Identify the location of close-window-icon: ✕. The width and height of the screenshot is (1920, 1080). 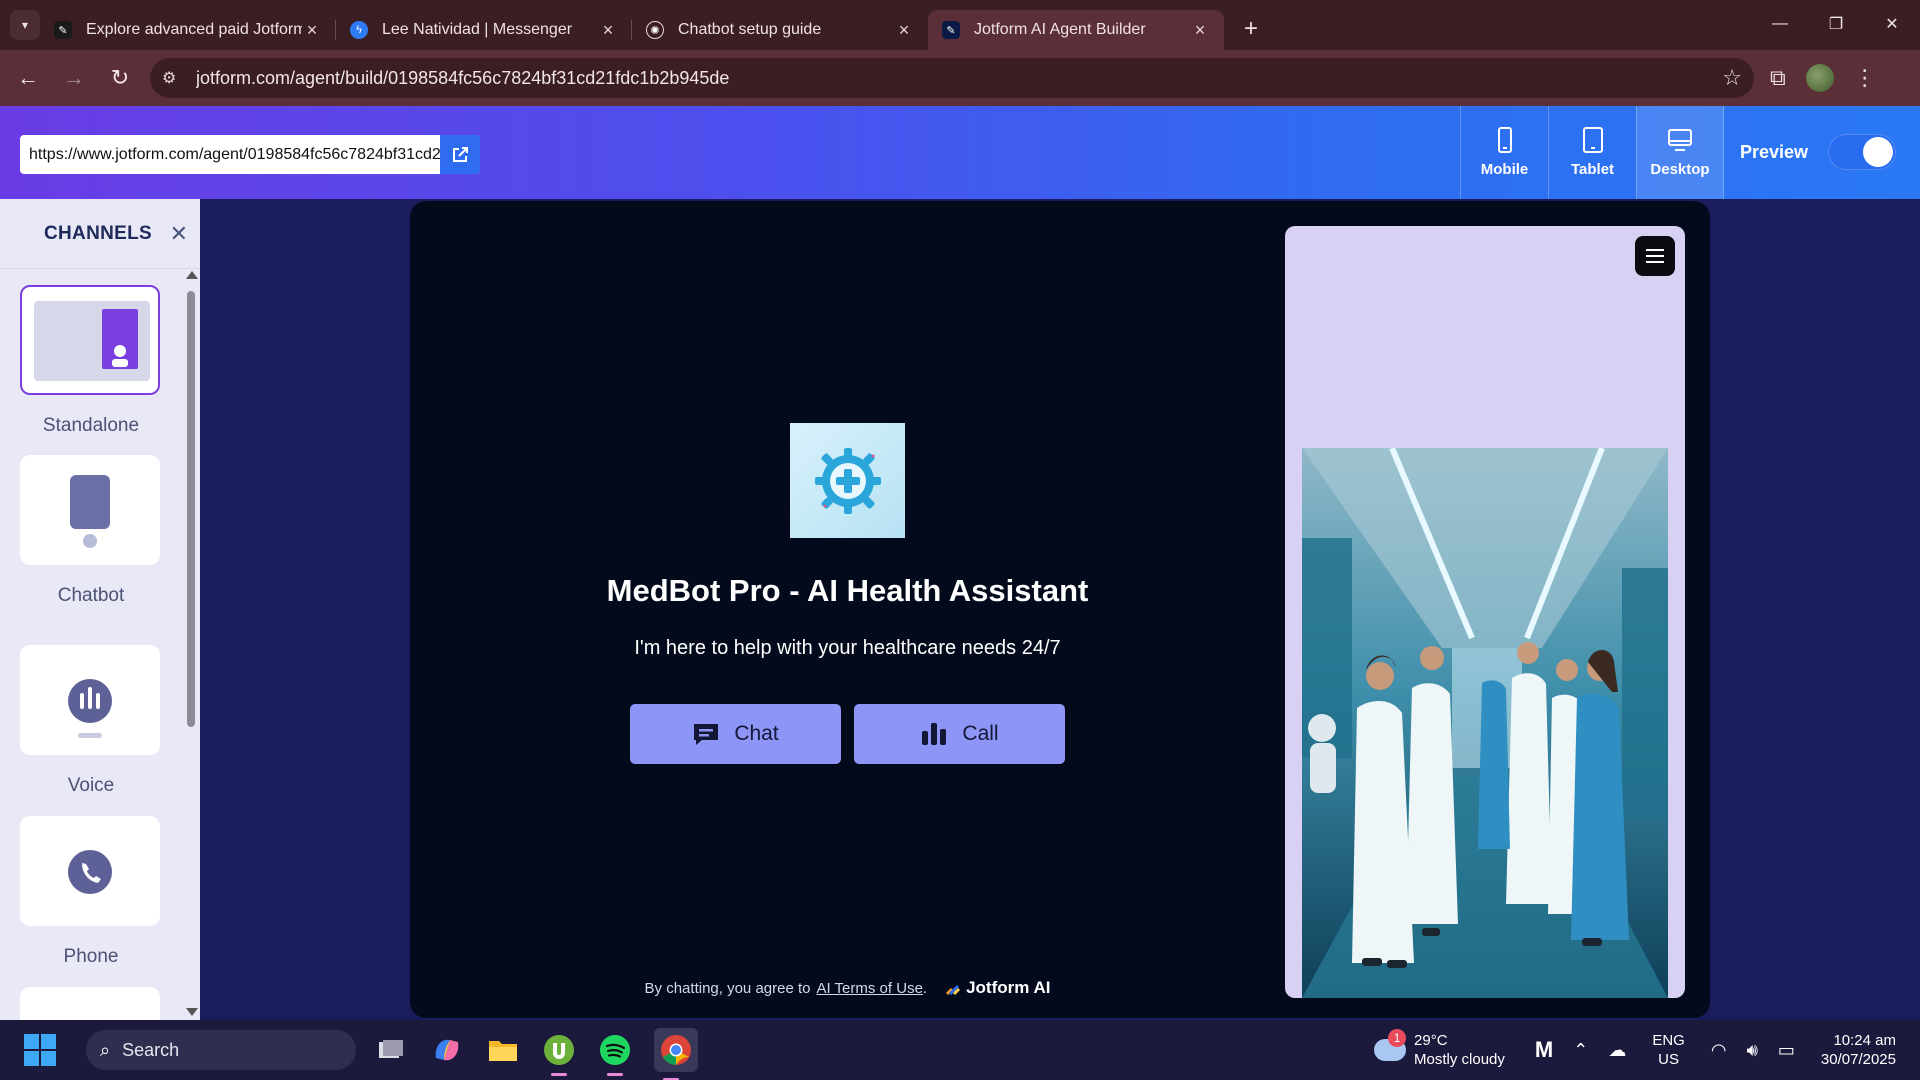
(1892, 24).